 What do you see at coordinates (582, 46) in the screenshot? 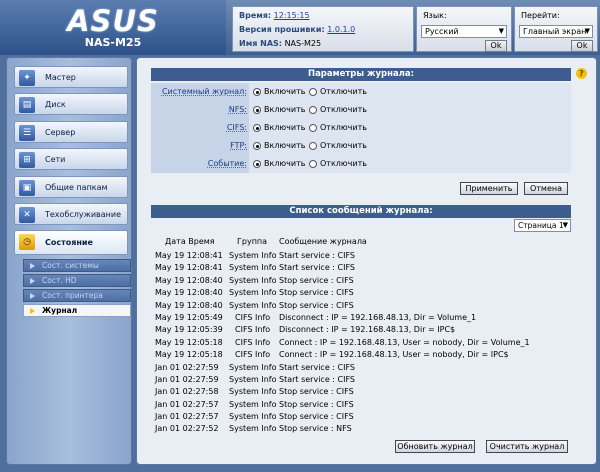
I see `goto-ok-button: Ok` at bounding box center [582, 46].